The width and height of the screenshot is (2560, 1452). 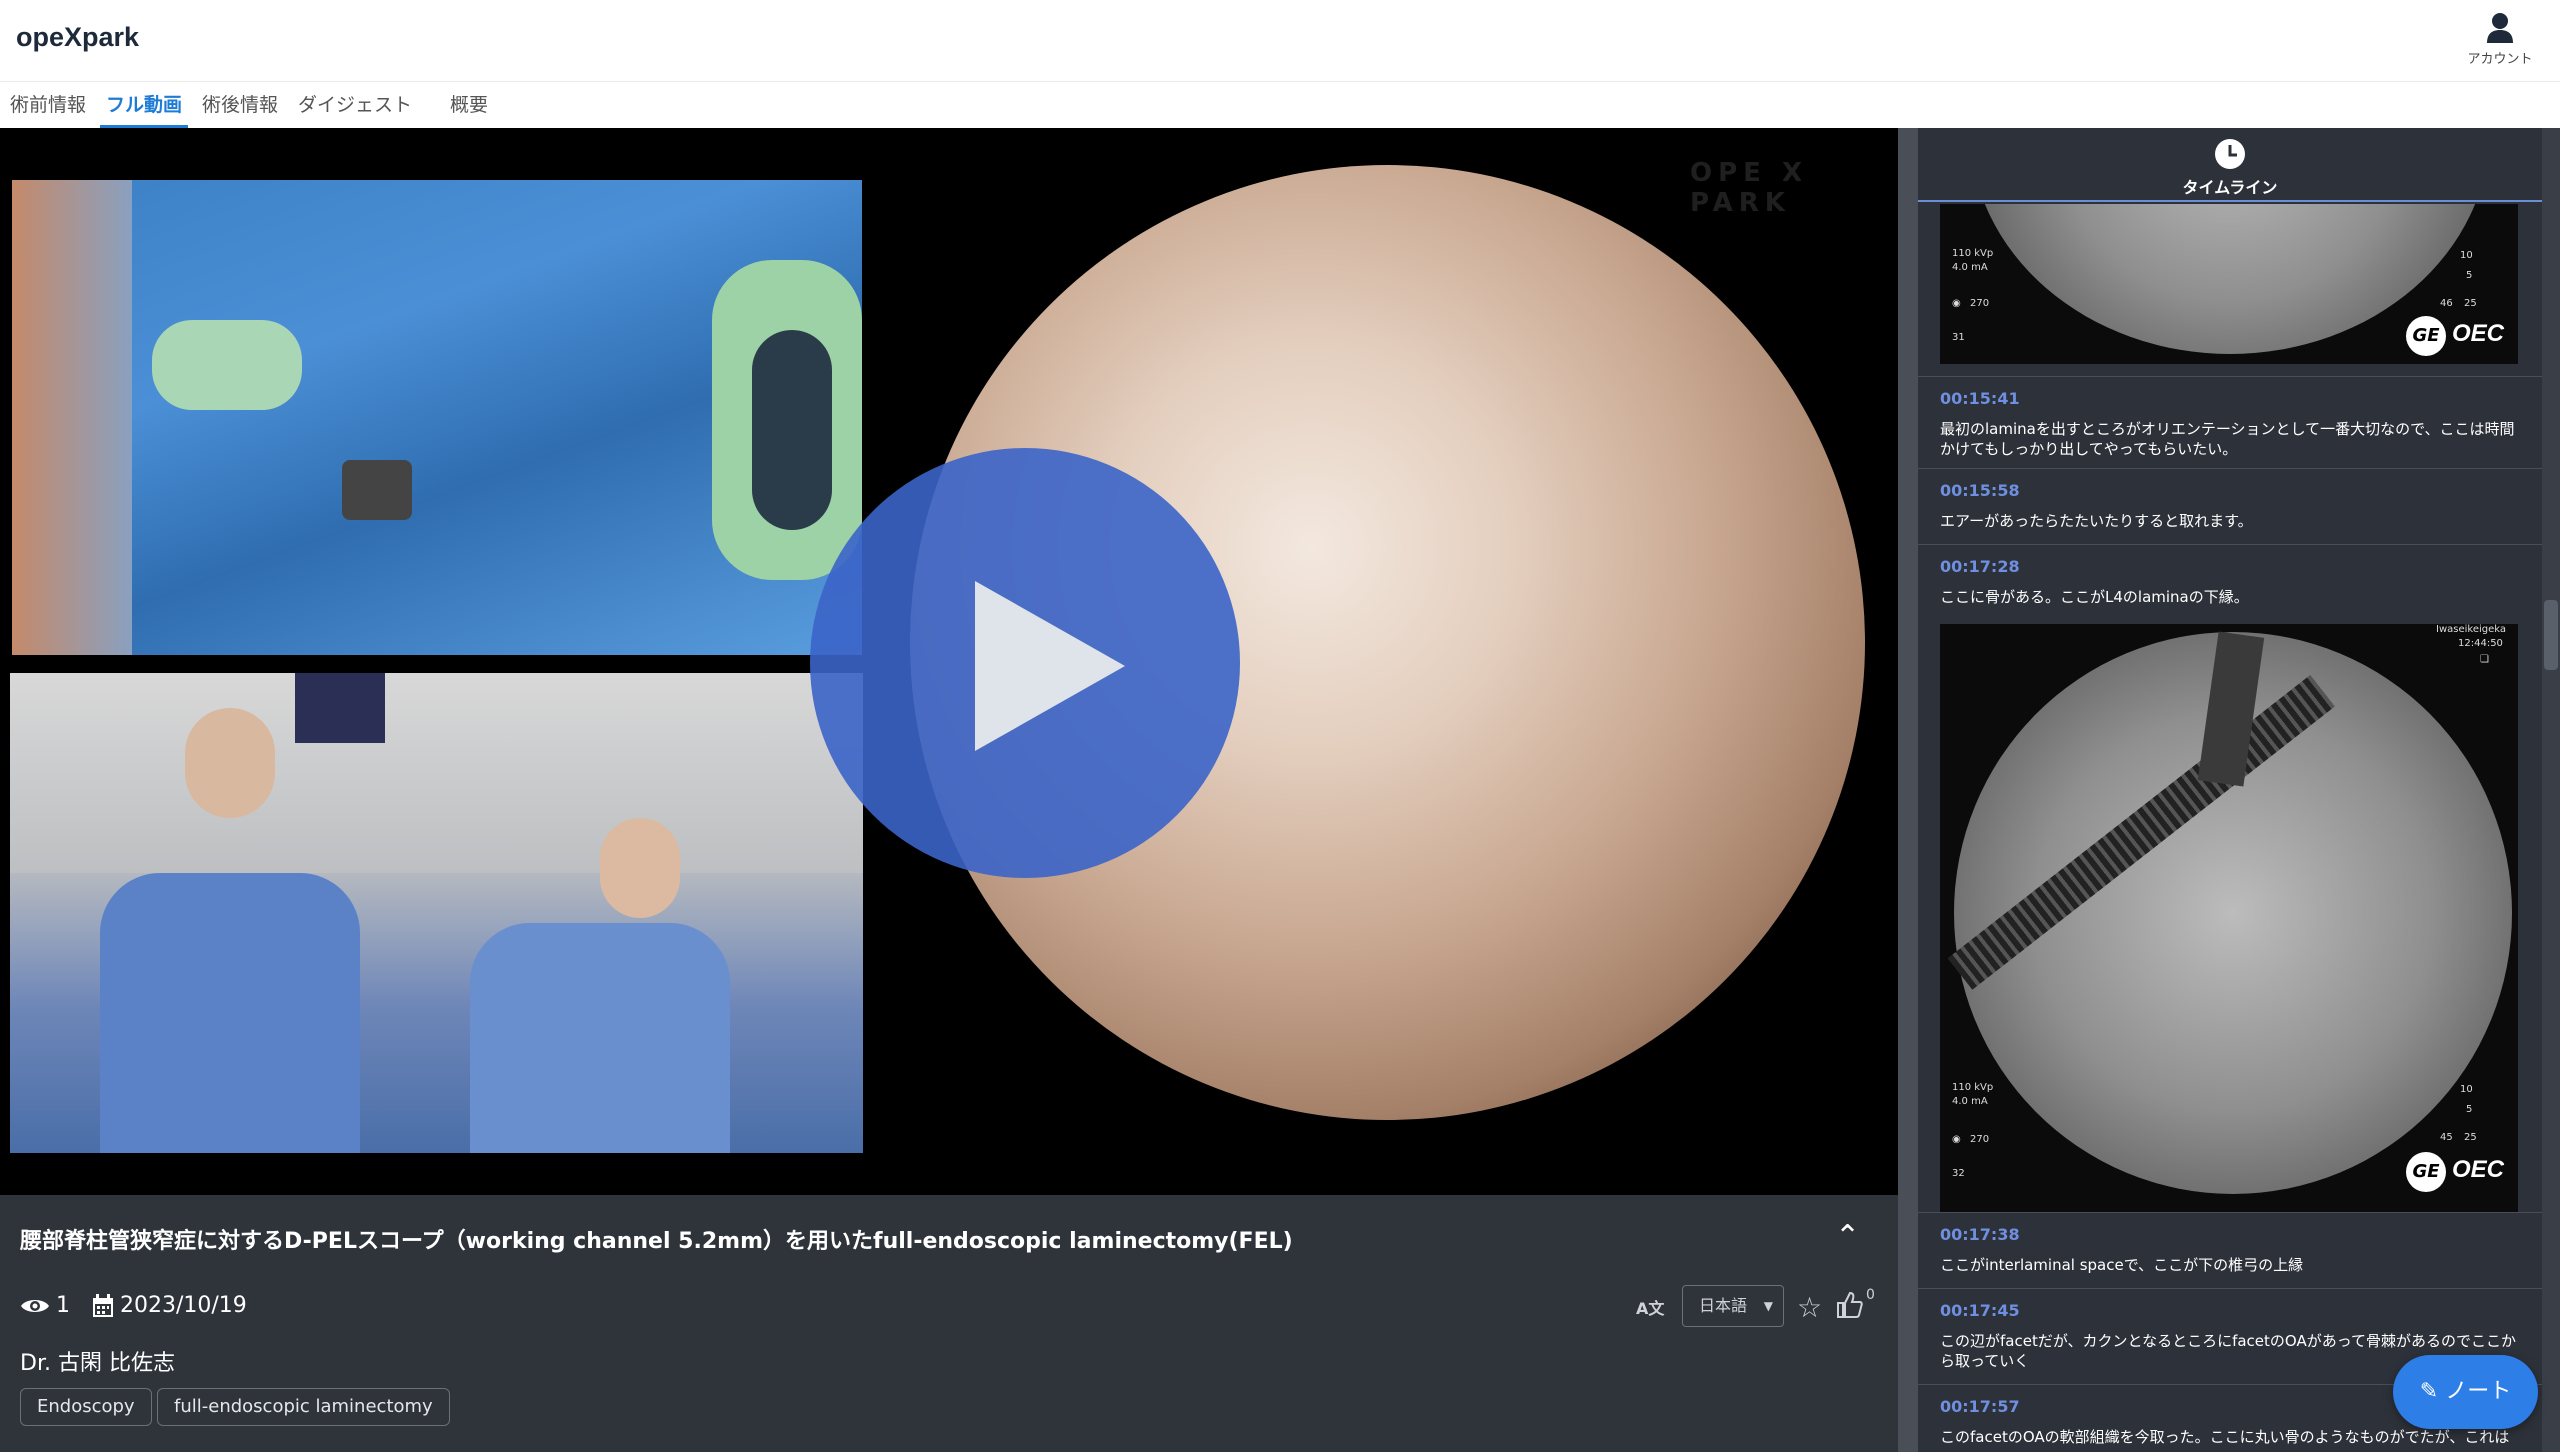 What do you see at coordinates (1980, 1310) in the screenshot?
I see `timeline-timestamp: 00:17:45` at bounding box center [1980, 1310].